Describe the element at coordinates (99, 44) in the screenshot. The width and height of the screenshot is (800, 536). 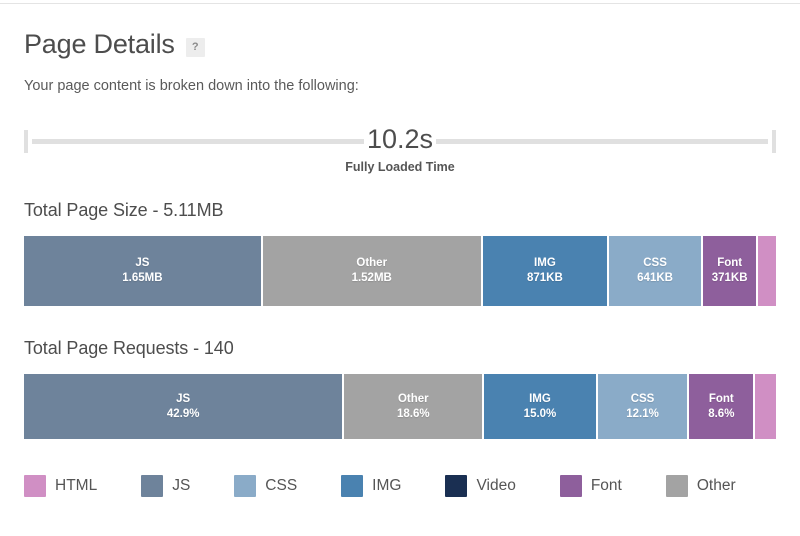
I see `page-title: Page Details` at that location.